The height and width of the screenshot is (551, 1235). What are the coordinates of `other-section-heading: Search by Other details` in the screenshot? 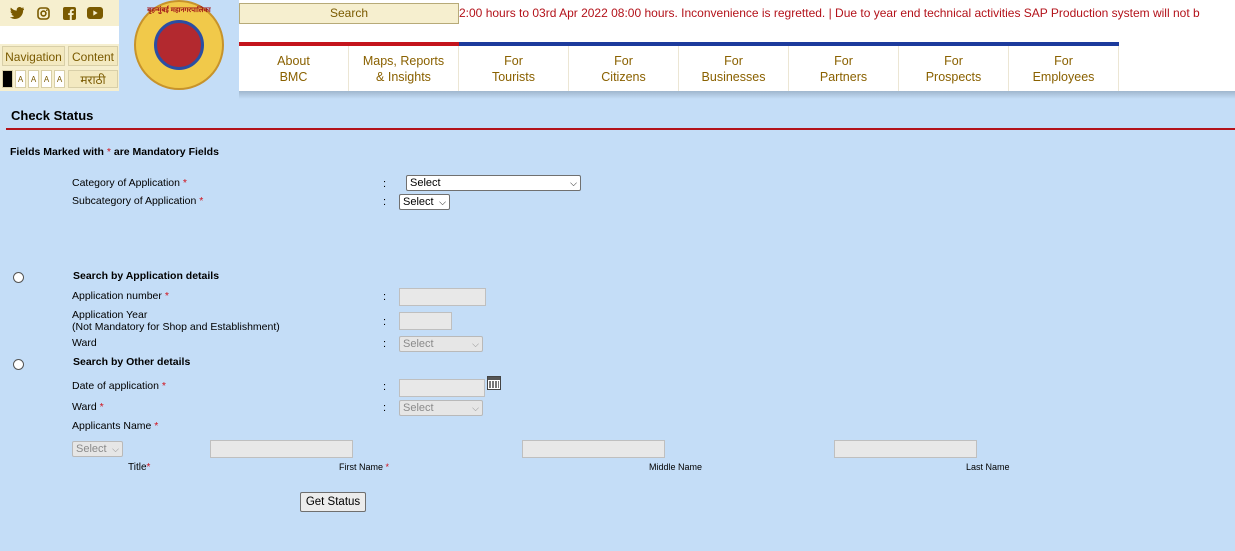 It's located at (132, 362).